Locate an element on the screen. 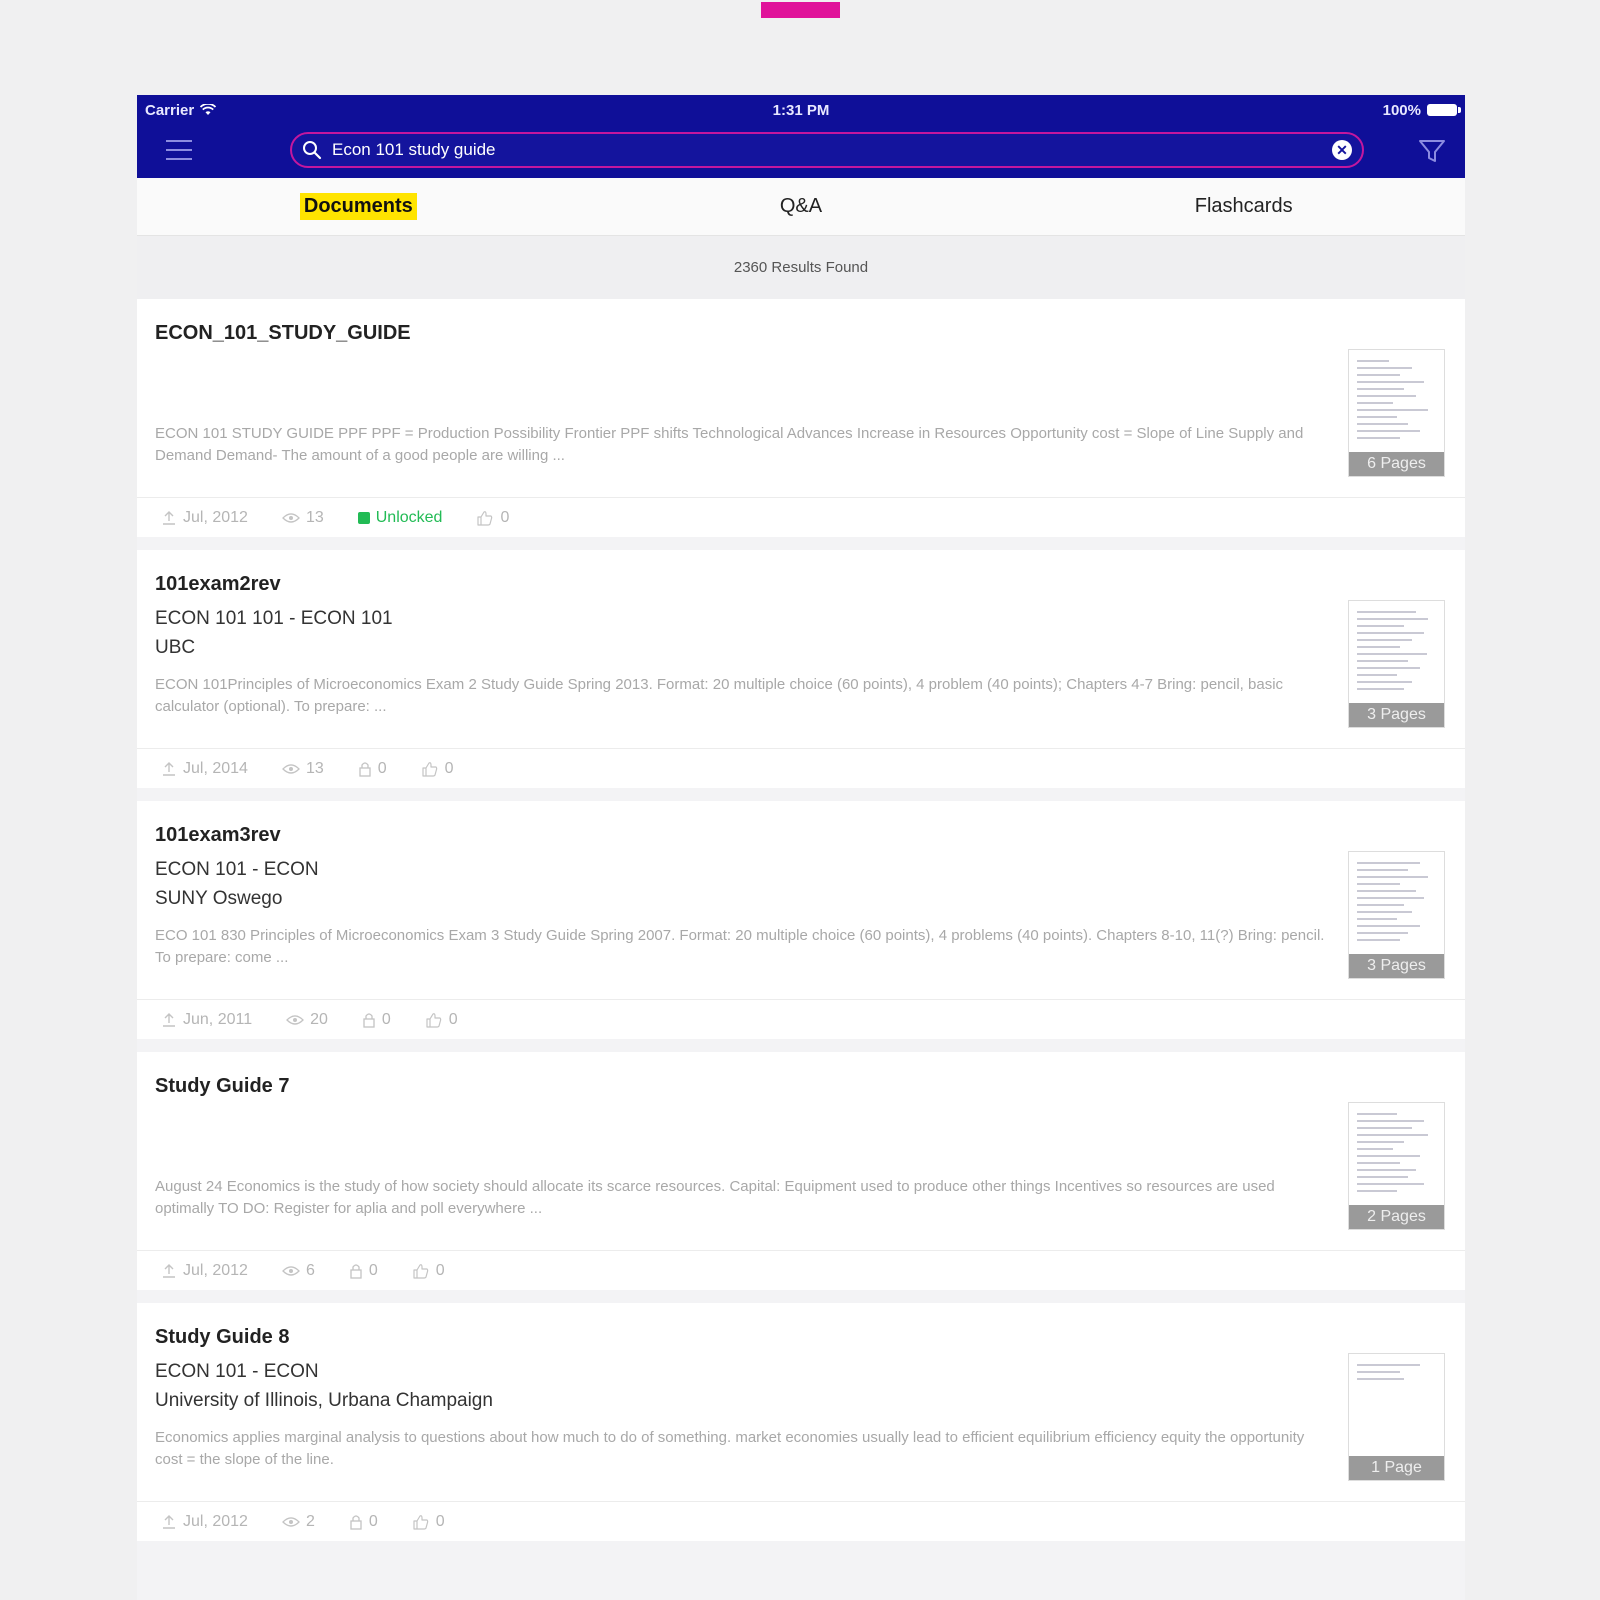 The height and width of the screenshot is (1600, 1600). search-icon is located at coordinates (312, 150).